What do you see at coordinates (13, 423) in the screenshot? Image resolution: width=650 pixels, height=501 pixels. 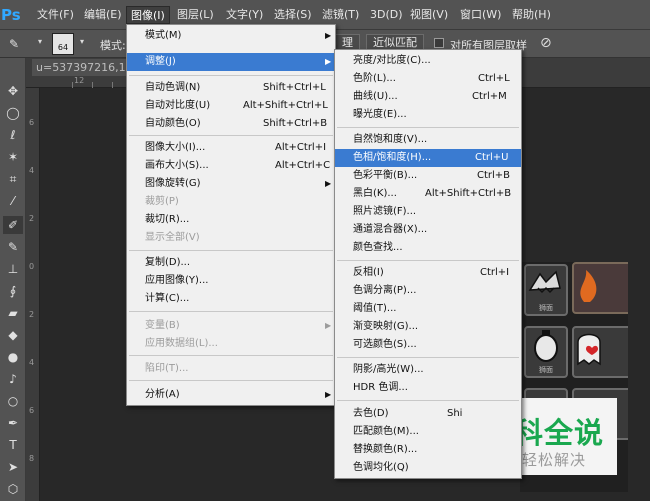 I see `pen-icon: ✒` at bounding box center [13, 423].